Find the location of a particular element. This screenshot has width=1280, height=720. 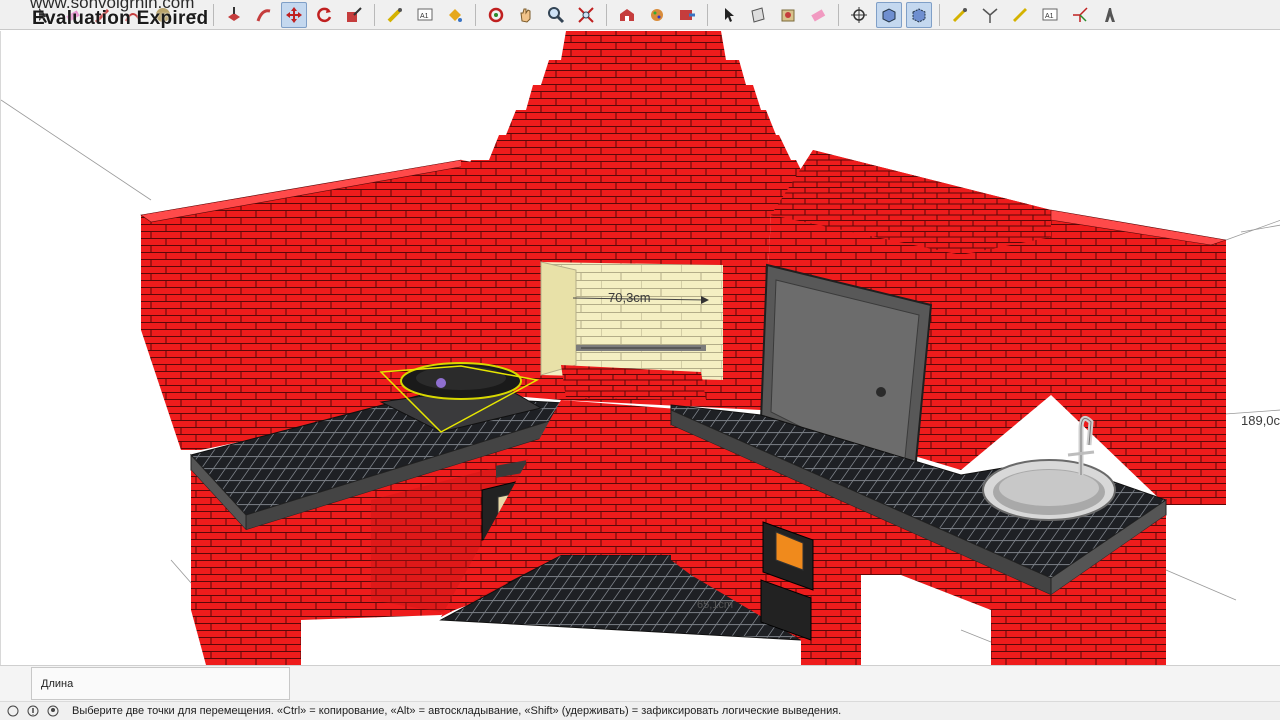

measurements-box: Длина is located at coordinates (160, 683).